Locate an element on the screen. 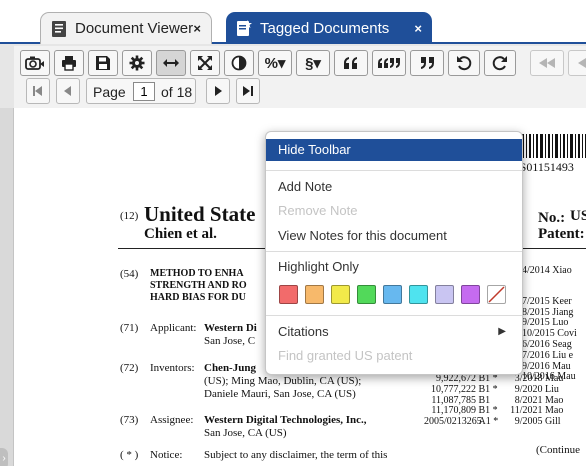 The image size is (586, 466). print-button is located at coordinates (69, 63).